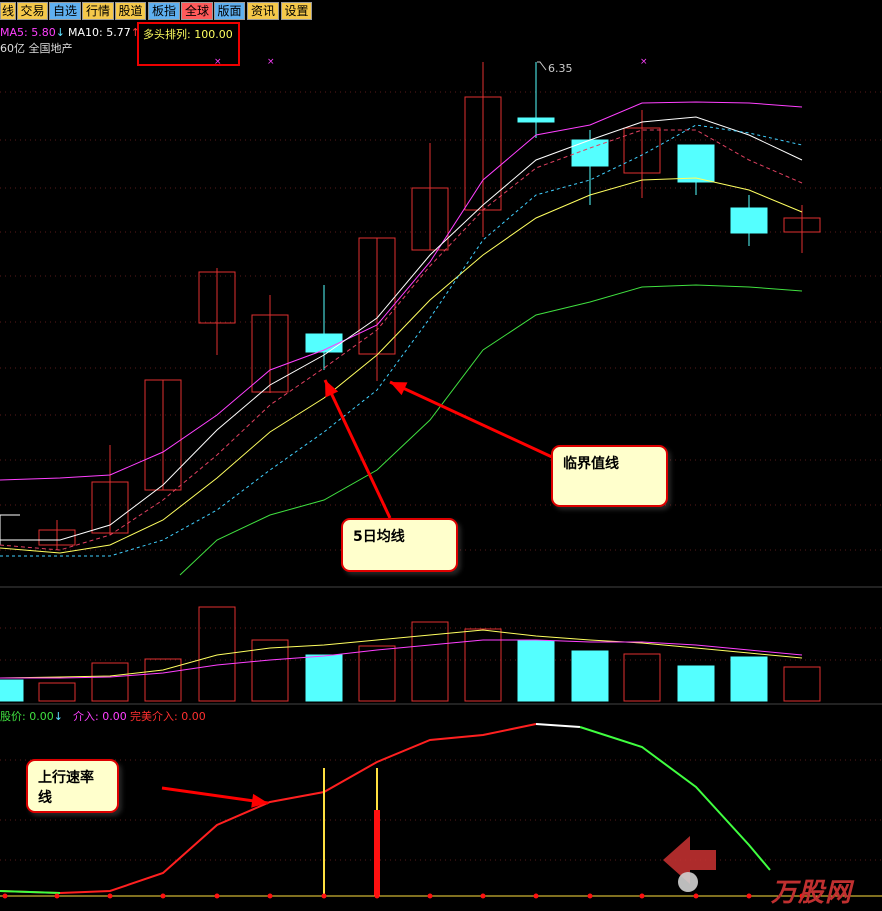 This screenshot has width=882, height=911. I want to click on stock-summary: 60亿 全国地产, so click(36, 48).